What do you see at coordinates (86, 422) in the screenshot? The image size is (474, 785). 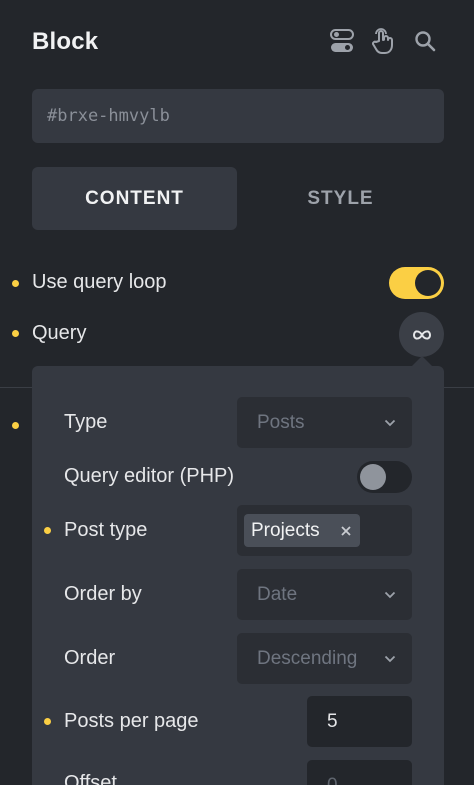 I see `type-label: Type` at bounding box center [86, 422].